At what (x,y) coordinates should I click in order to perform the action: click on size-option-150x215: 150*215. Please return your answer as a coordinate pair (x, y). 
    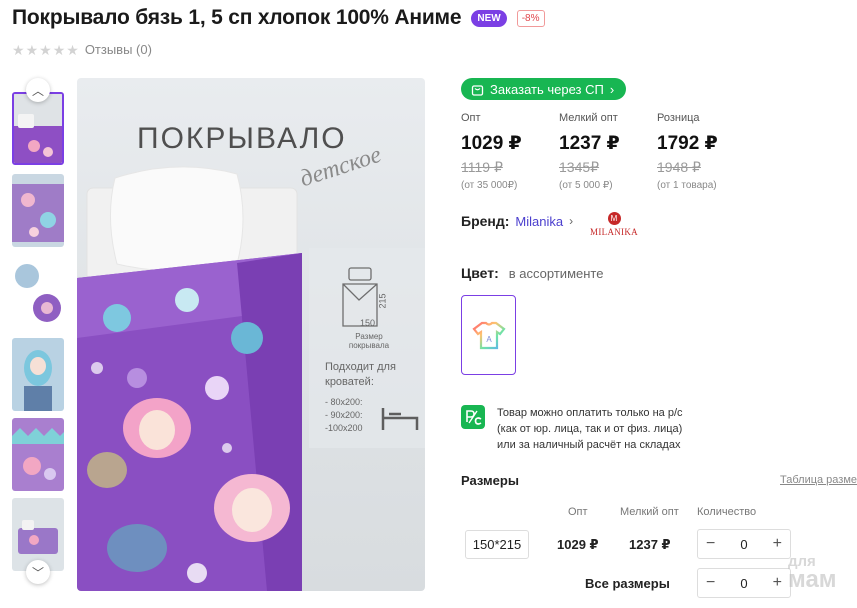
    Looking at the image, I should click on (497, 544).